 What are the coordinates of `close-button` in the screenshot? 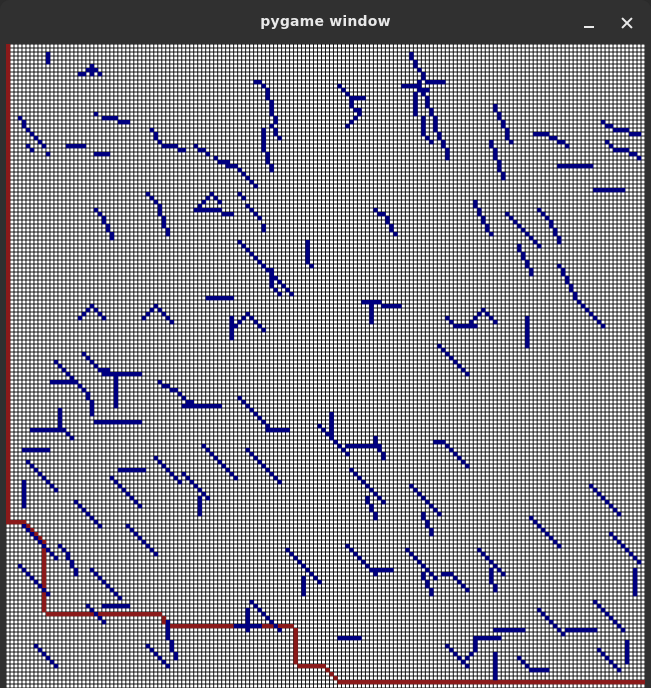 It's located at (627, 23).